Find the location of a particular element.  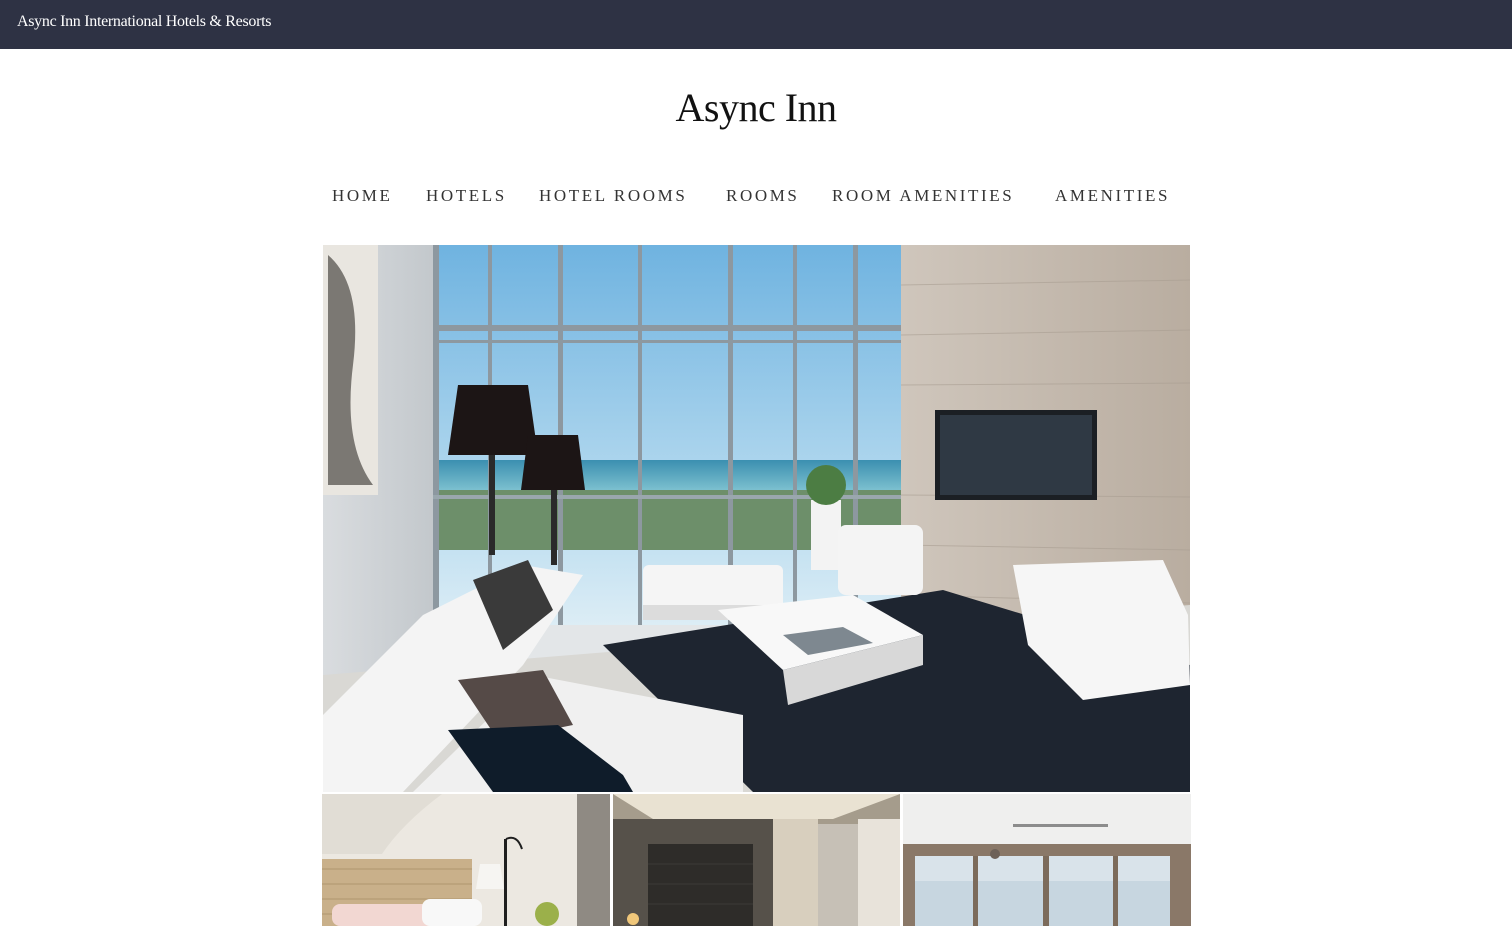

nav-item-amenities: AMENITIES is located at coordinates (1112, 196).